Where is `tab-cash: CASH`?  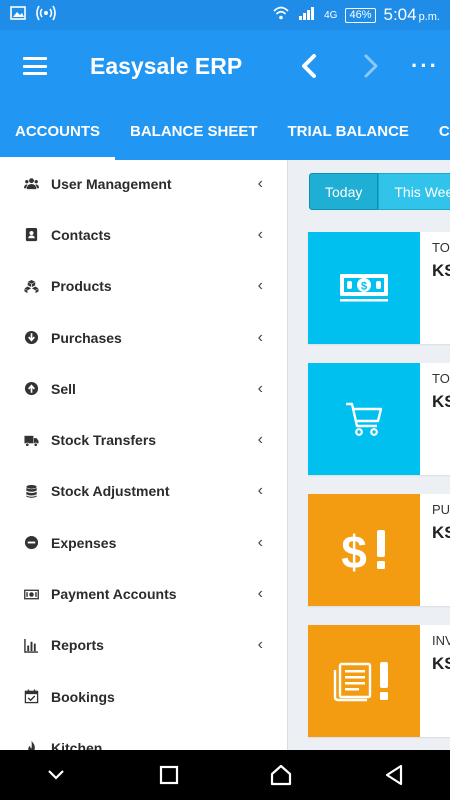
tab-cash: CASH is located at coordinates (437, 131).